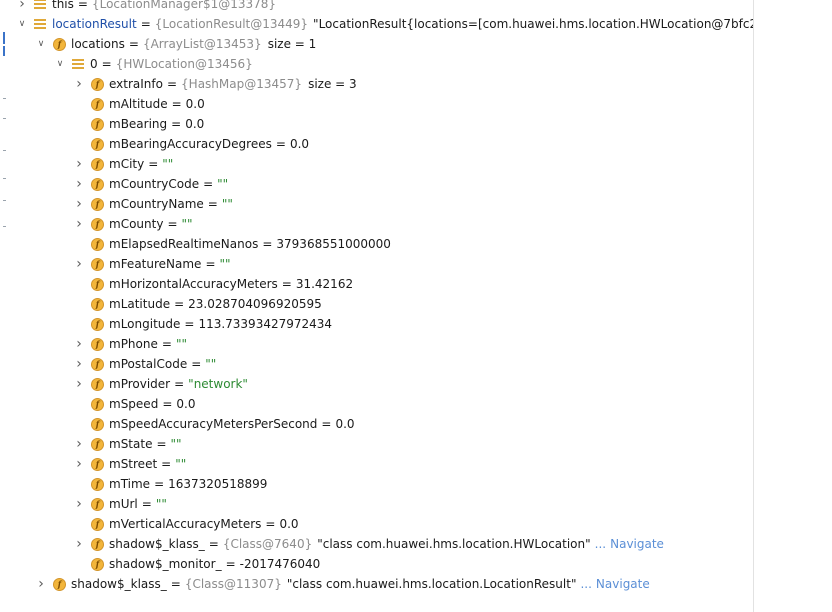  I want to click on variable-row: › f mState = "", so click(127, 444).